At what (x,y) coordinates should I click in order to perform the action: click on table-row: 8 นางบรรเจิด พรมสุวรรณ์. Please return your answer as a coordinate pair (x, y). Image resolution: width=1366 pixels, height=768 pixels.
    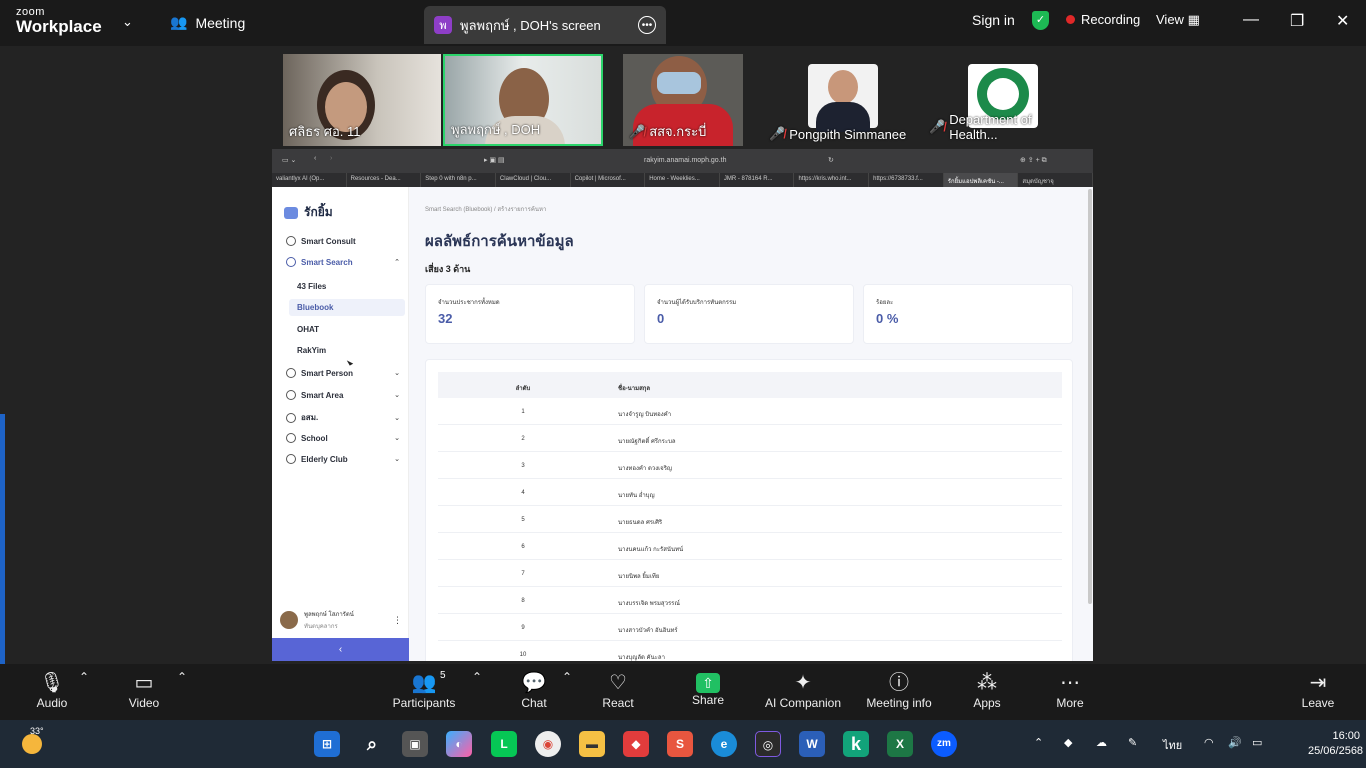
    Looking at the image, I should click on (750, 600).